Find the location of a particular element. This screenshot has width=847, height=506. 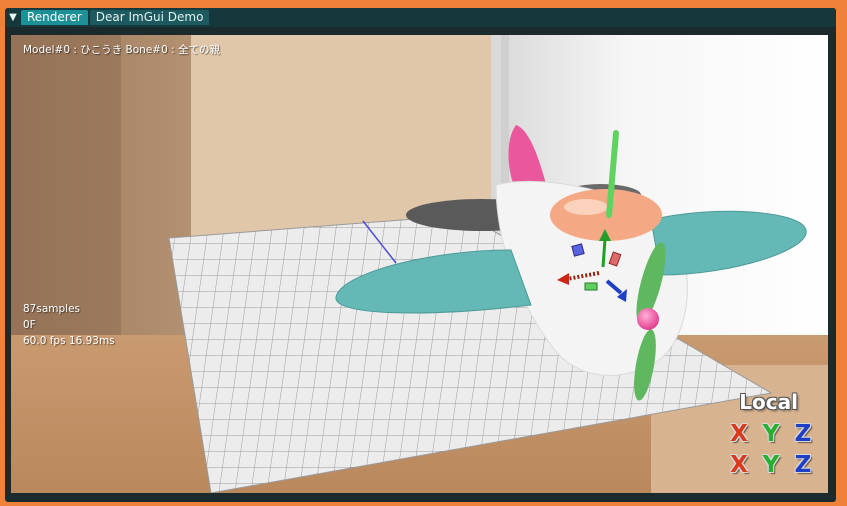

render-stats: 87samples 0F 60.0 fps 16.93ms is located at coordinates (69, 325).